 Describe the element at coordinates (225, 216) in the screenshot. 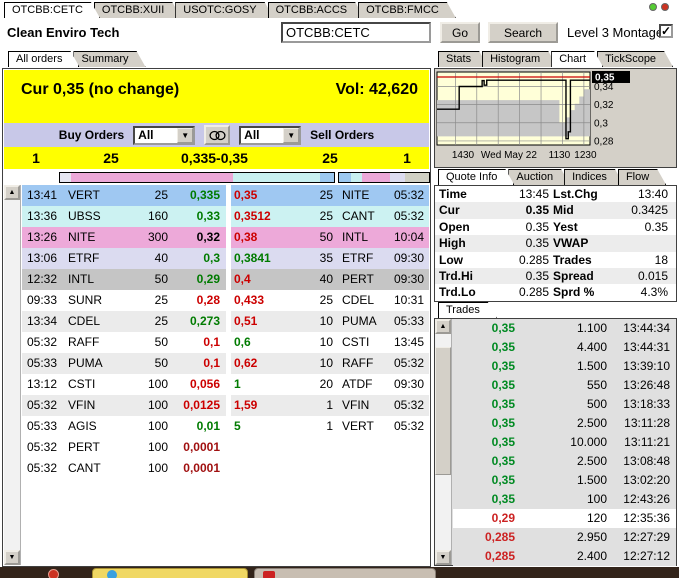

I see `book-row: 13:36 UBSS 160 0,33 0,3512 25 CANT 05:32` at that location.